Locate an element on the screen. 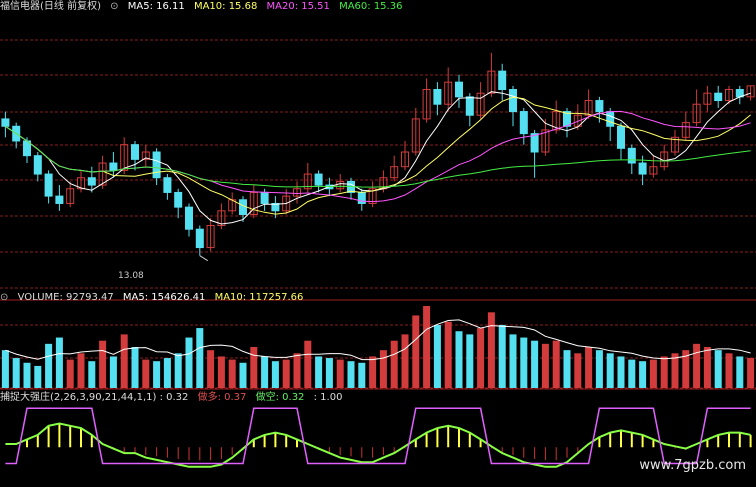  ma60-line is located at coordinates (378, 156).